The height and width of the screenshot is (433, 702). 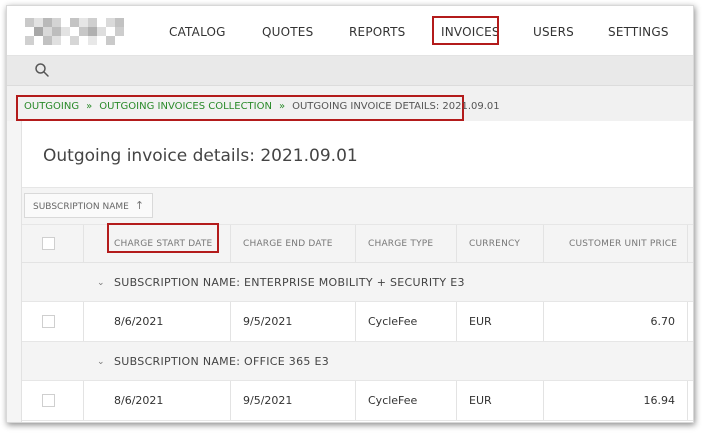 I want to click on invoices-highlight-box, so click(x=465, y=30).